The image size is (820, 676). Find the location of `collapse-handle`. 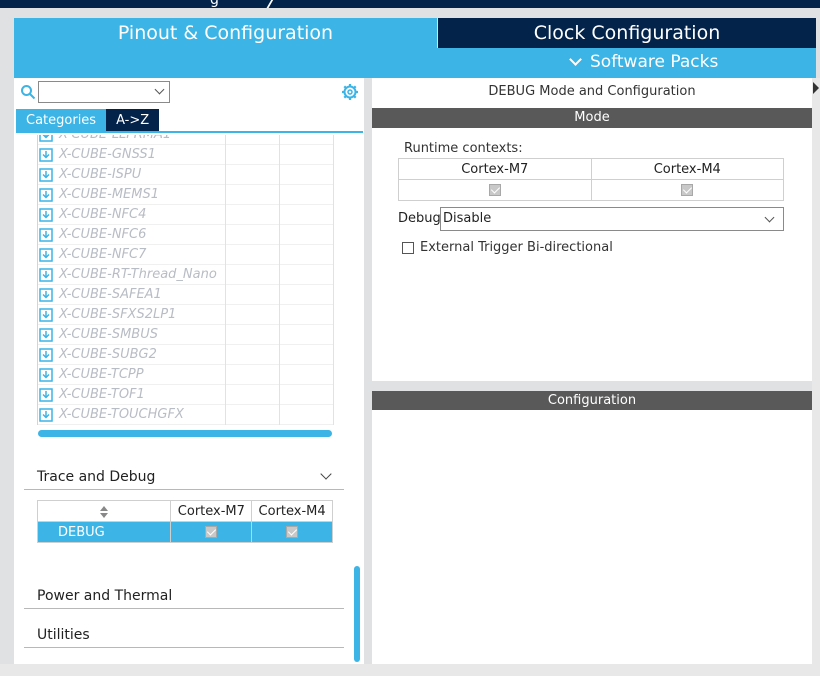

collapse-handle is located at coordinates (816, 371).